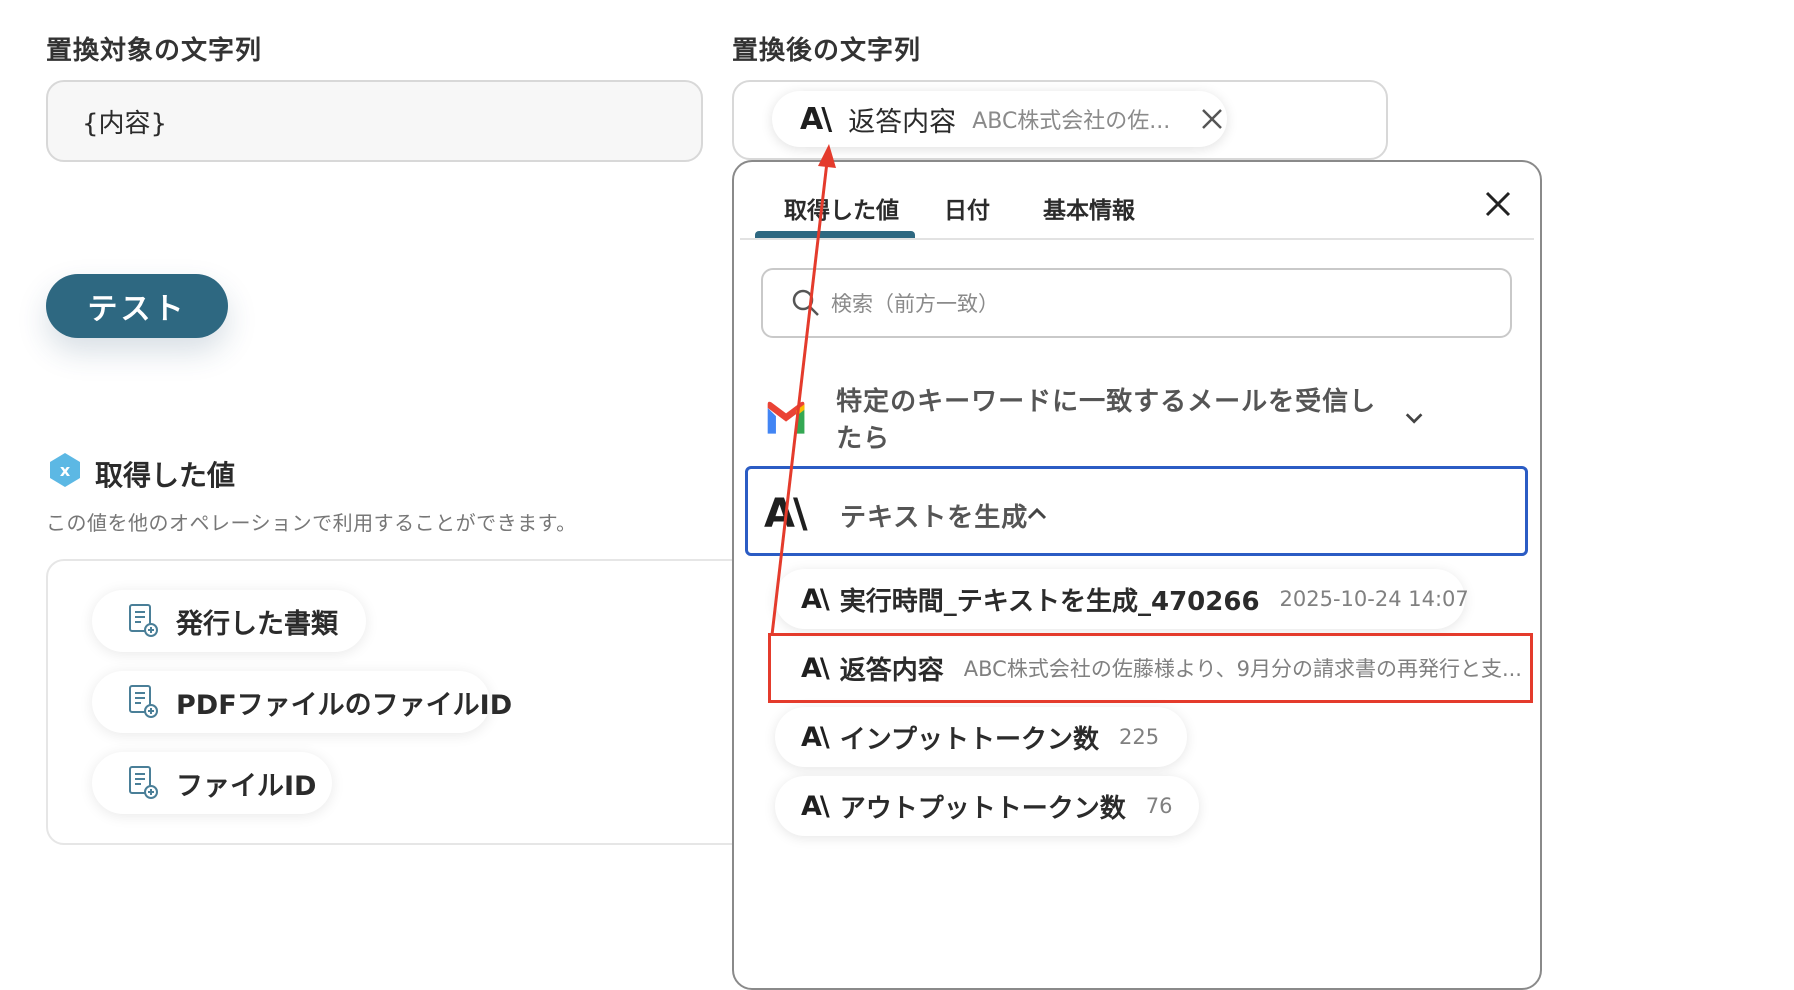 Image resolution: width=1794 pixels, height=990 pixels. I want to click on svg-text: x, so click(65, 470).